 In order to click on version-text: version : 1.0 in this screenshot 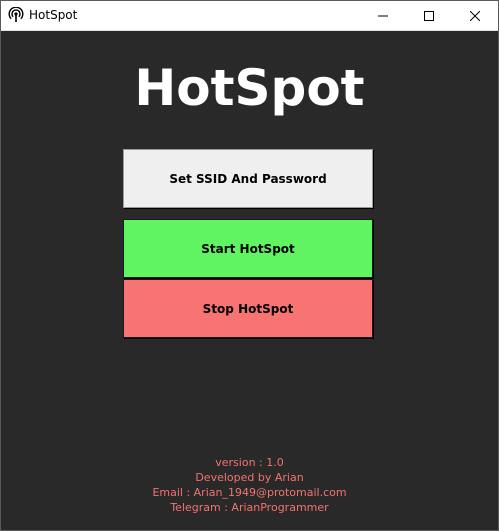, I will do `click(249, 462)`.